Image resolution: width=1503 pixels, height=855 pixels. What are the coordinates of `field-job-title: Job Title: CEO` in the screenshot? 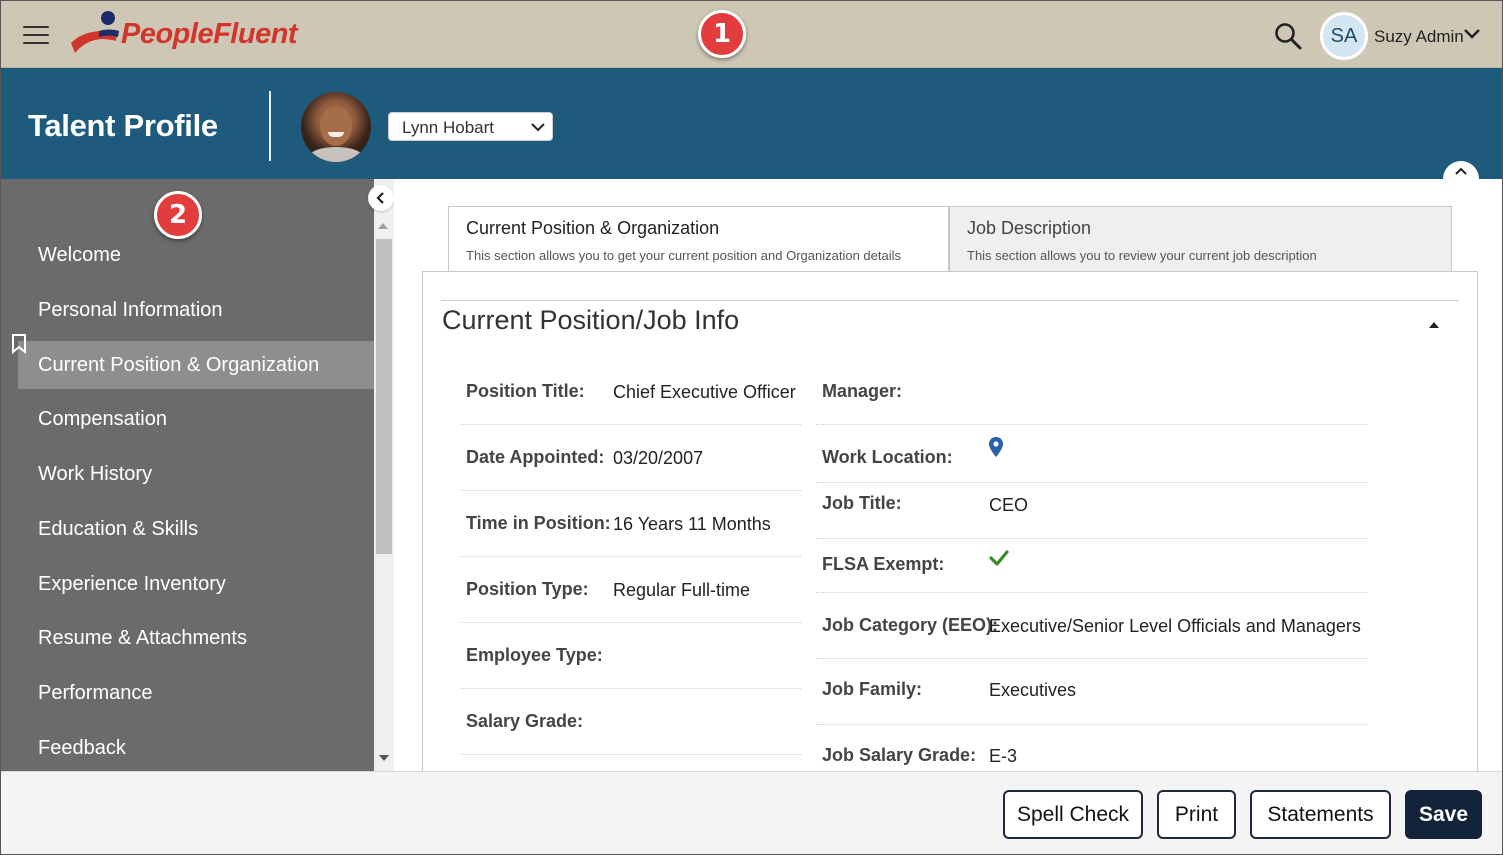 It's located at (1092, 511).